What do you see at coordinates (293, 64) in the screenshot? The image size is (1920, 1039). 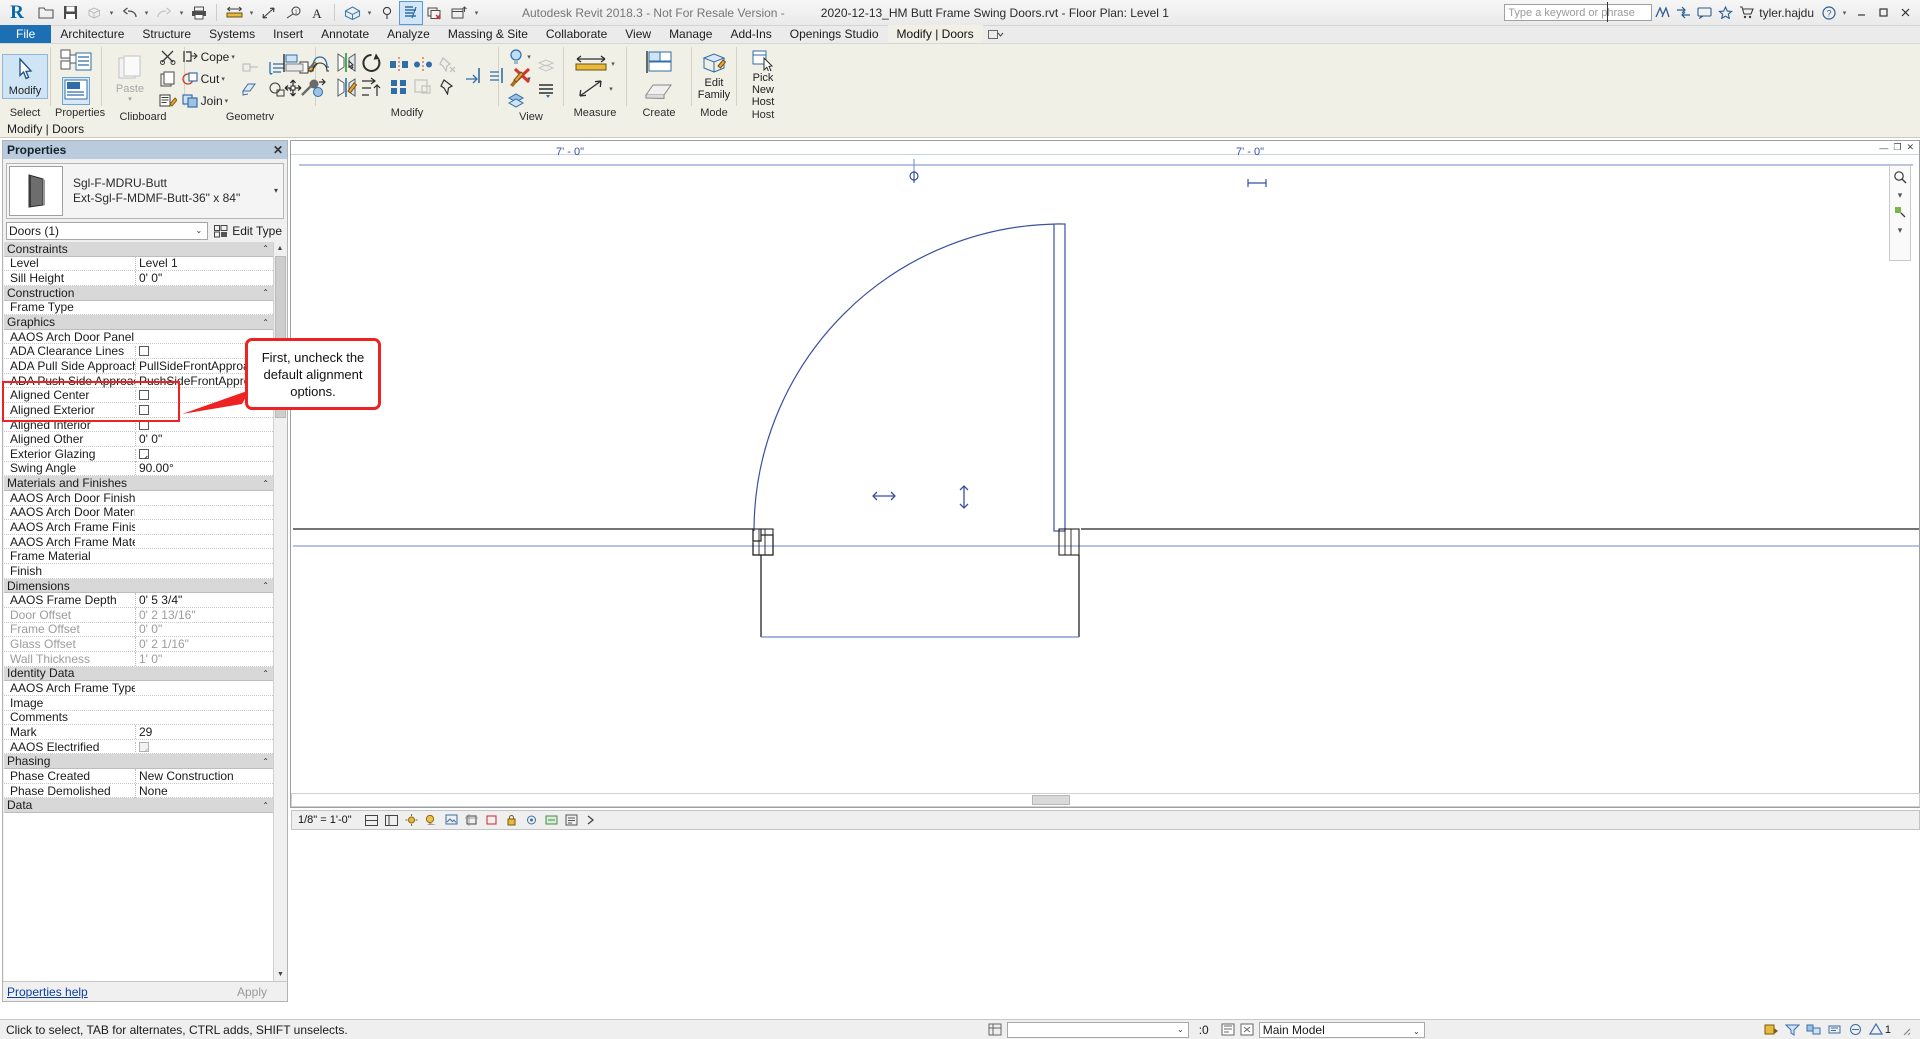 I see `align-icon` at bounding box center [293, 64].